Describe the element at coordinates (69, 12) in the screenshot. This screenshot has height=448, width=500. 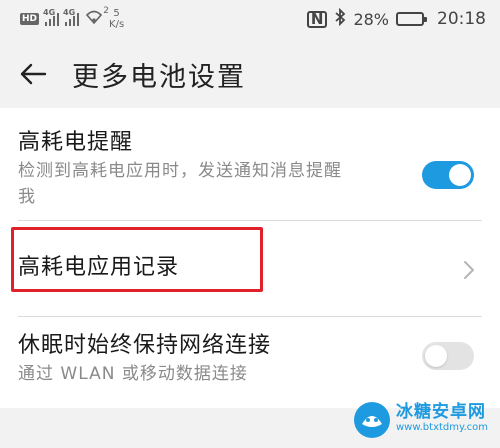
I see `sim2-label: 4G` at that location.